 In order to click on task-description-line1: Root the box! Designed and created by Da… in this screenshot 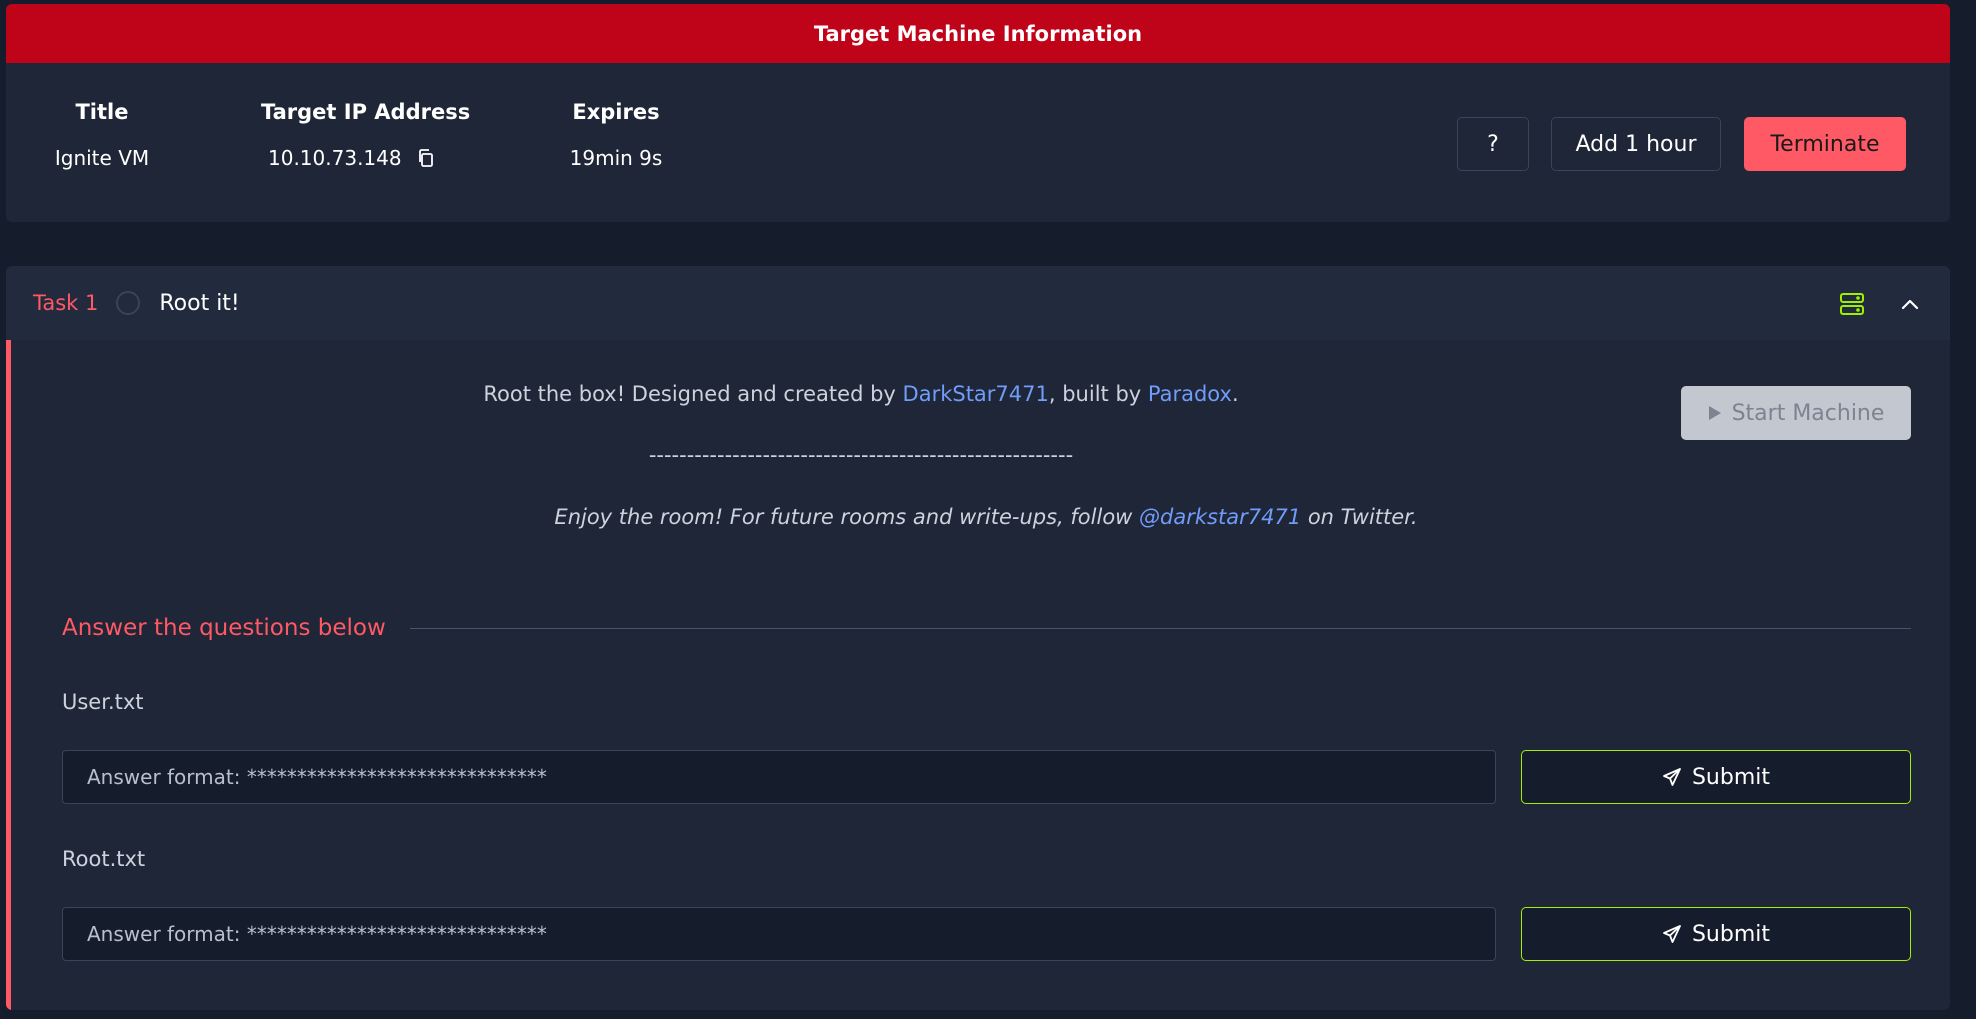, I will do `click(861, 394)`.